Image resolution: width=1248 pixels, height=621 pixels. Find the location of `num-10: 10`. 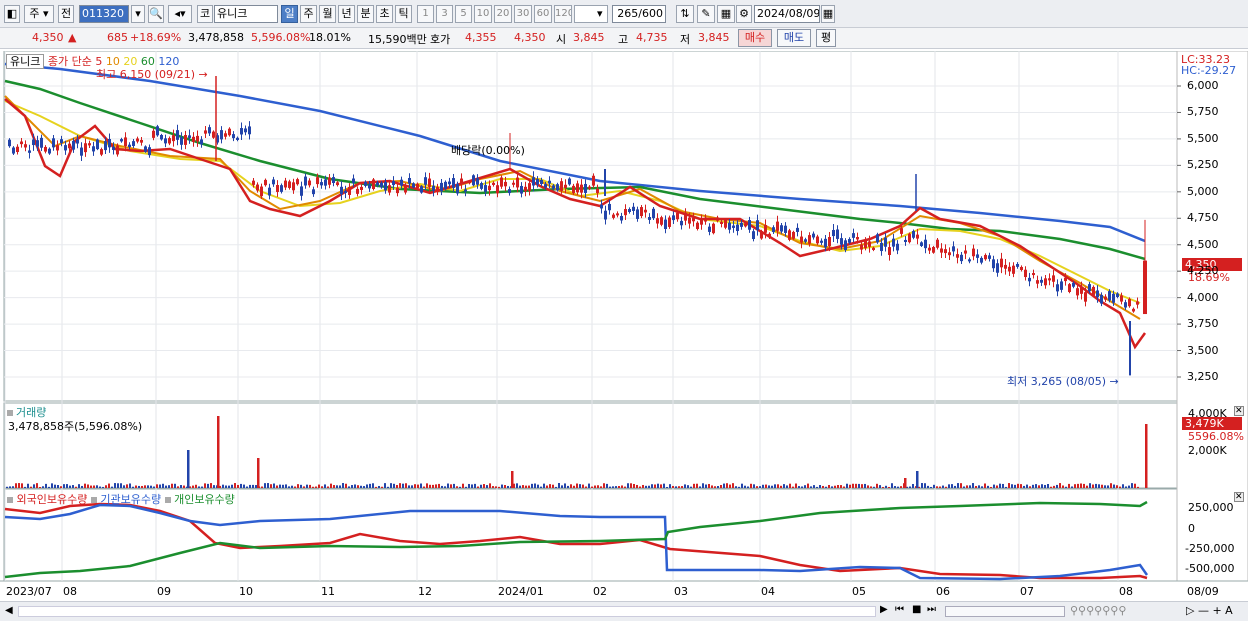

num-10: 10 is located at coordinates (483, 14).